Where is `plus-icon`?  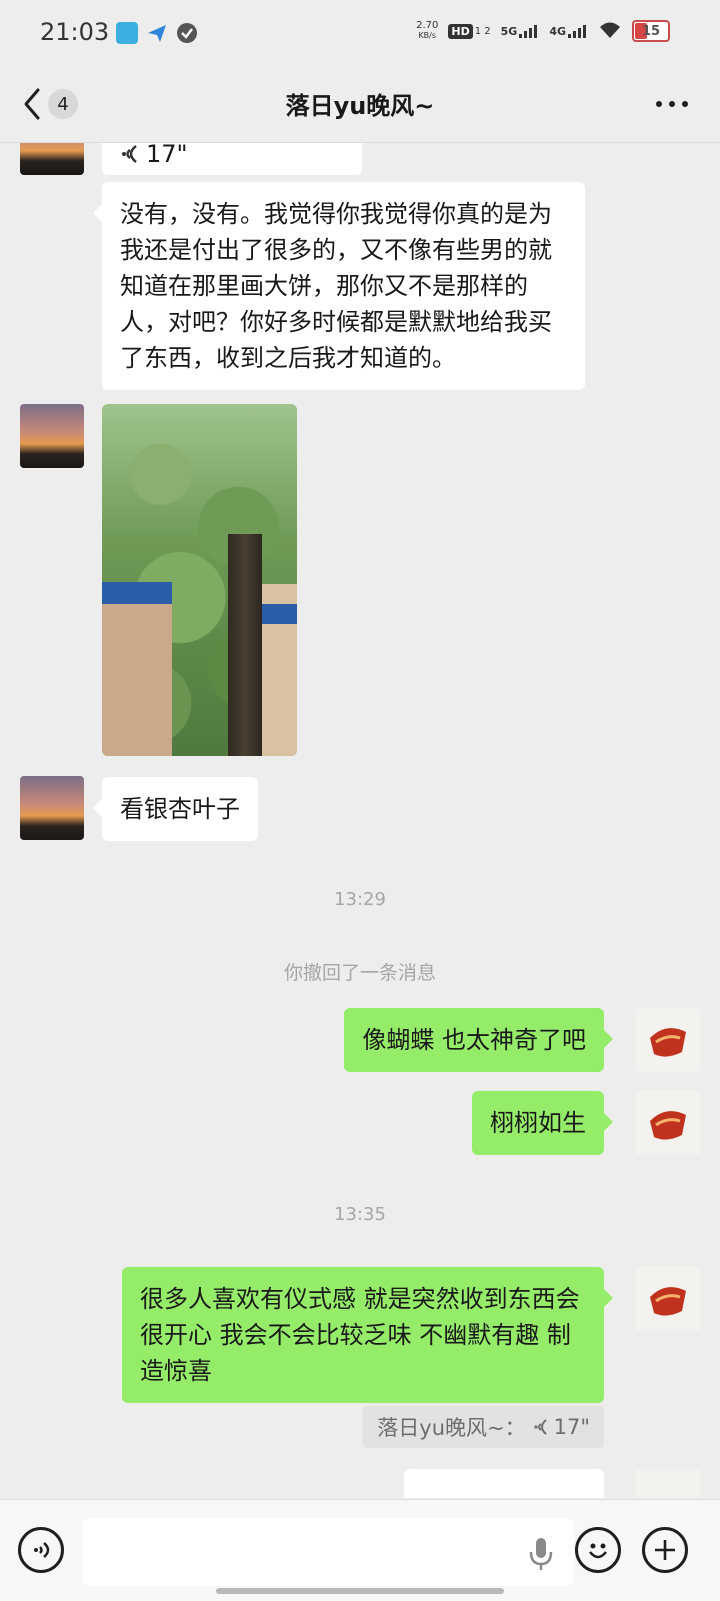 plus-icon is located at coordinates (665, 1550).